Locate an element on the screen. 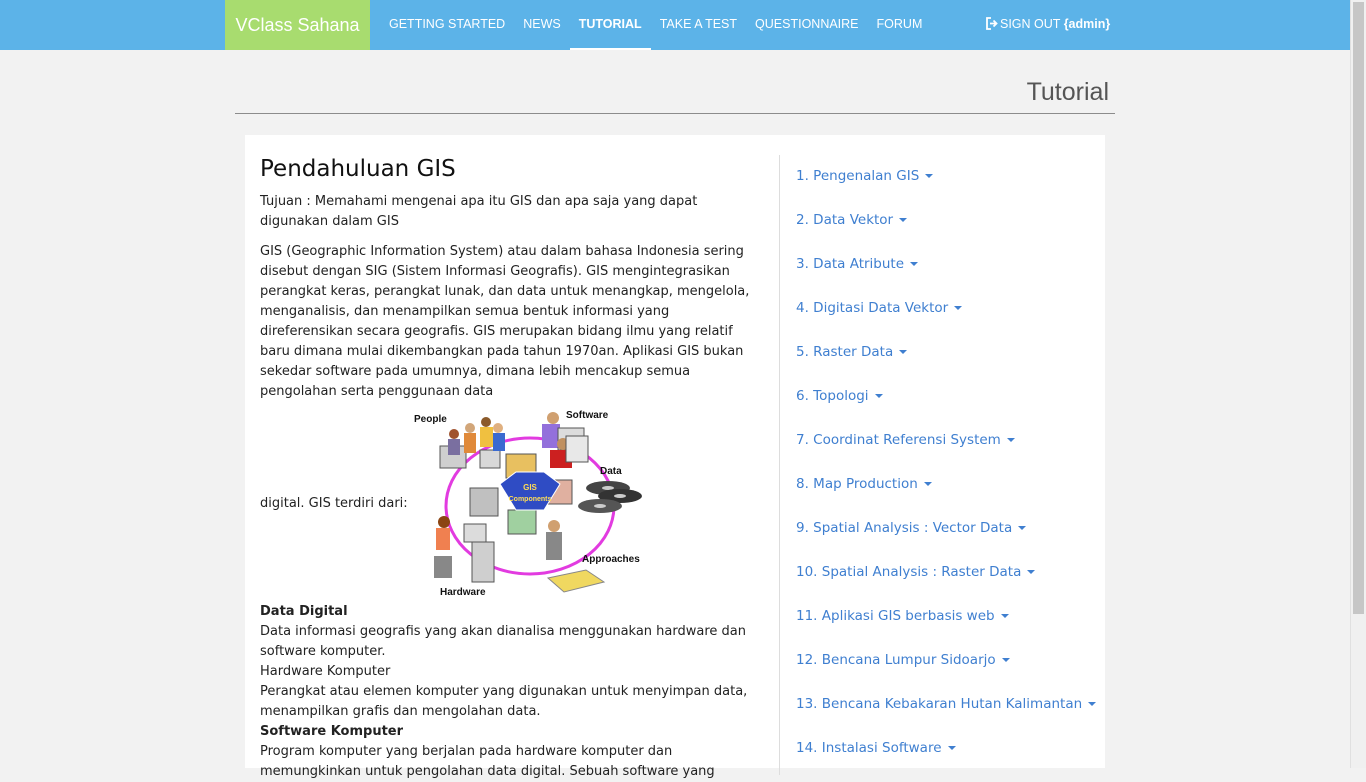  sign-out-button: SIGN OUT {admin} is located at coordinates (1047, 25).